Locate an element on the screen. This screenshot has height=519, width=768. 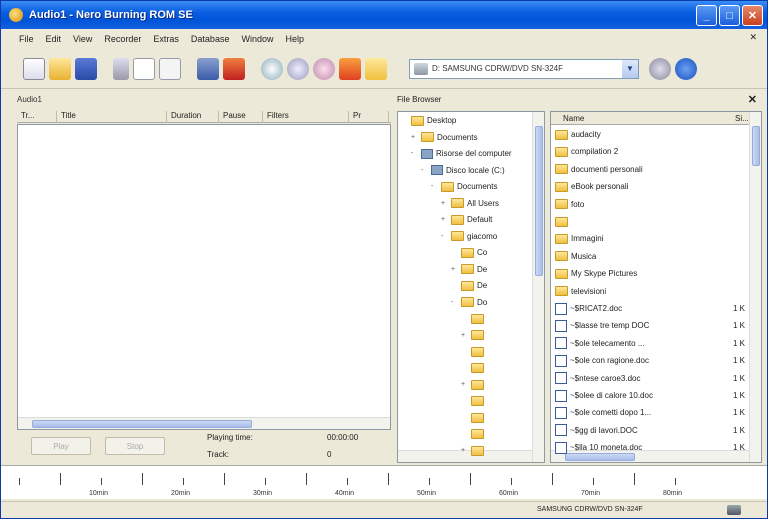
tree-item: - Disco locale (C:) is located at coordinates (463, 170).